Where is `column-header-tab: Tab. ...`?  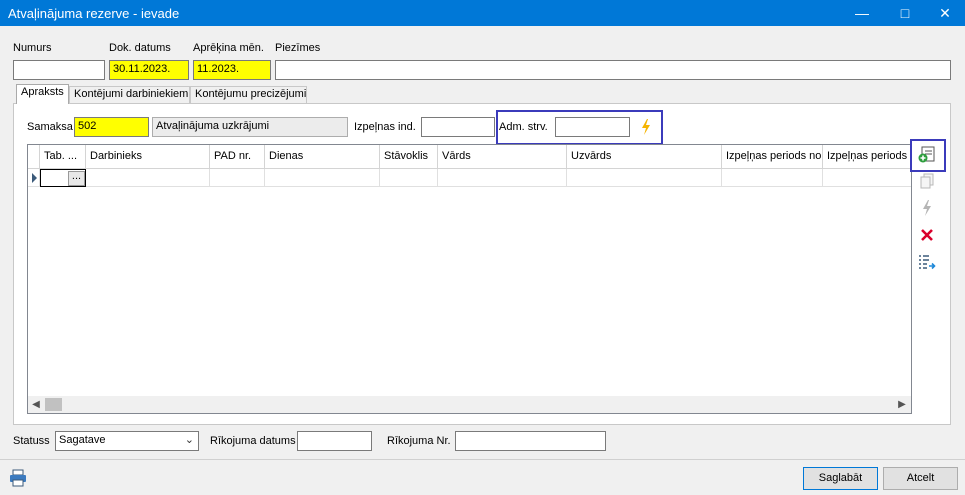 column-header-tab: Tab. ... is located at coordinates (63, 157).